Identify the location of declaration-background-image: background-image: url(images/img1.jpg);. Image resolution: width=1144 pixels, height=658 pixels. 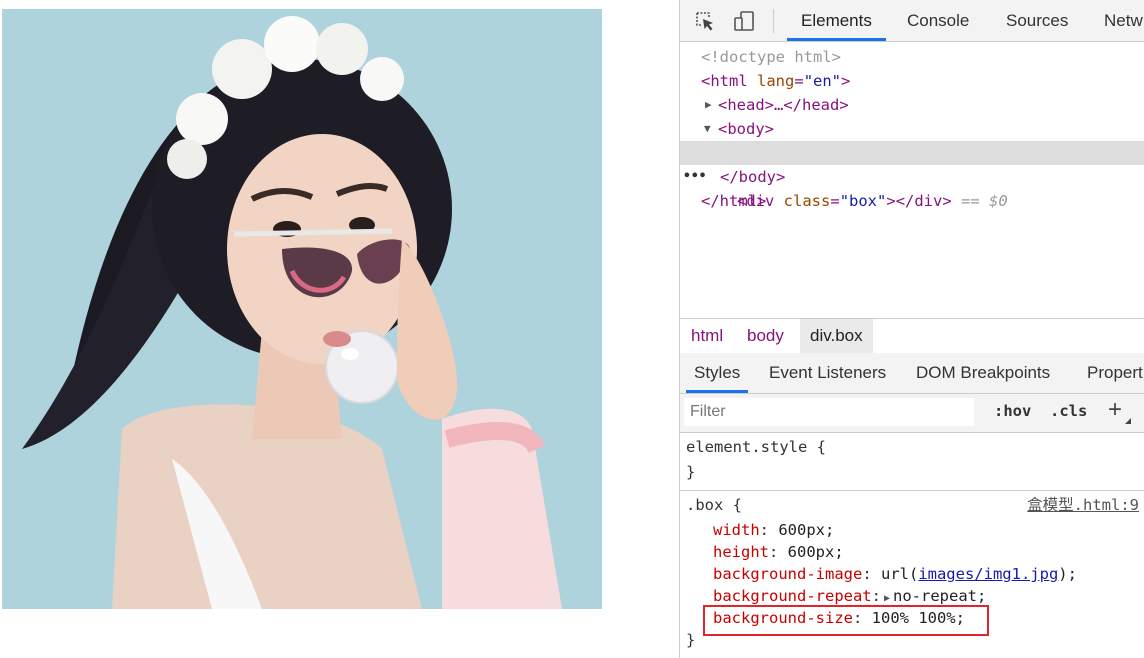
(895, 574).